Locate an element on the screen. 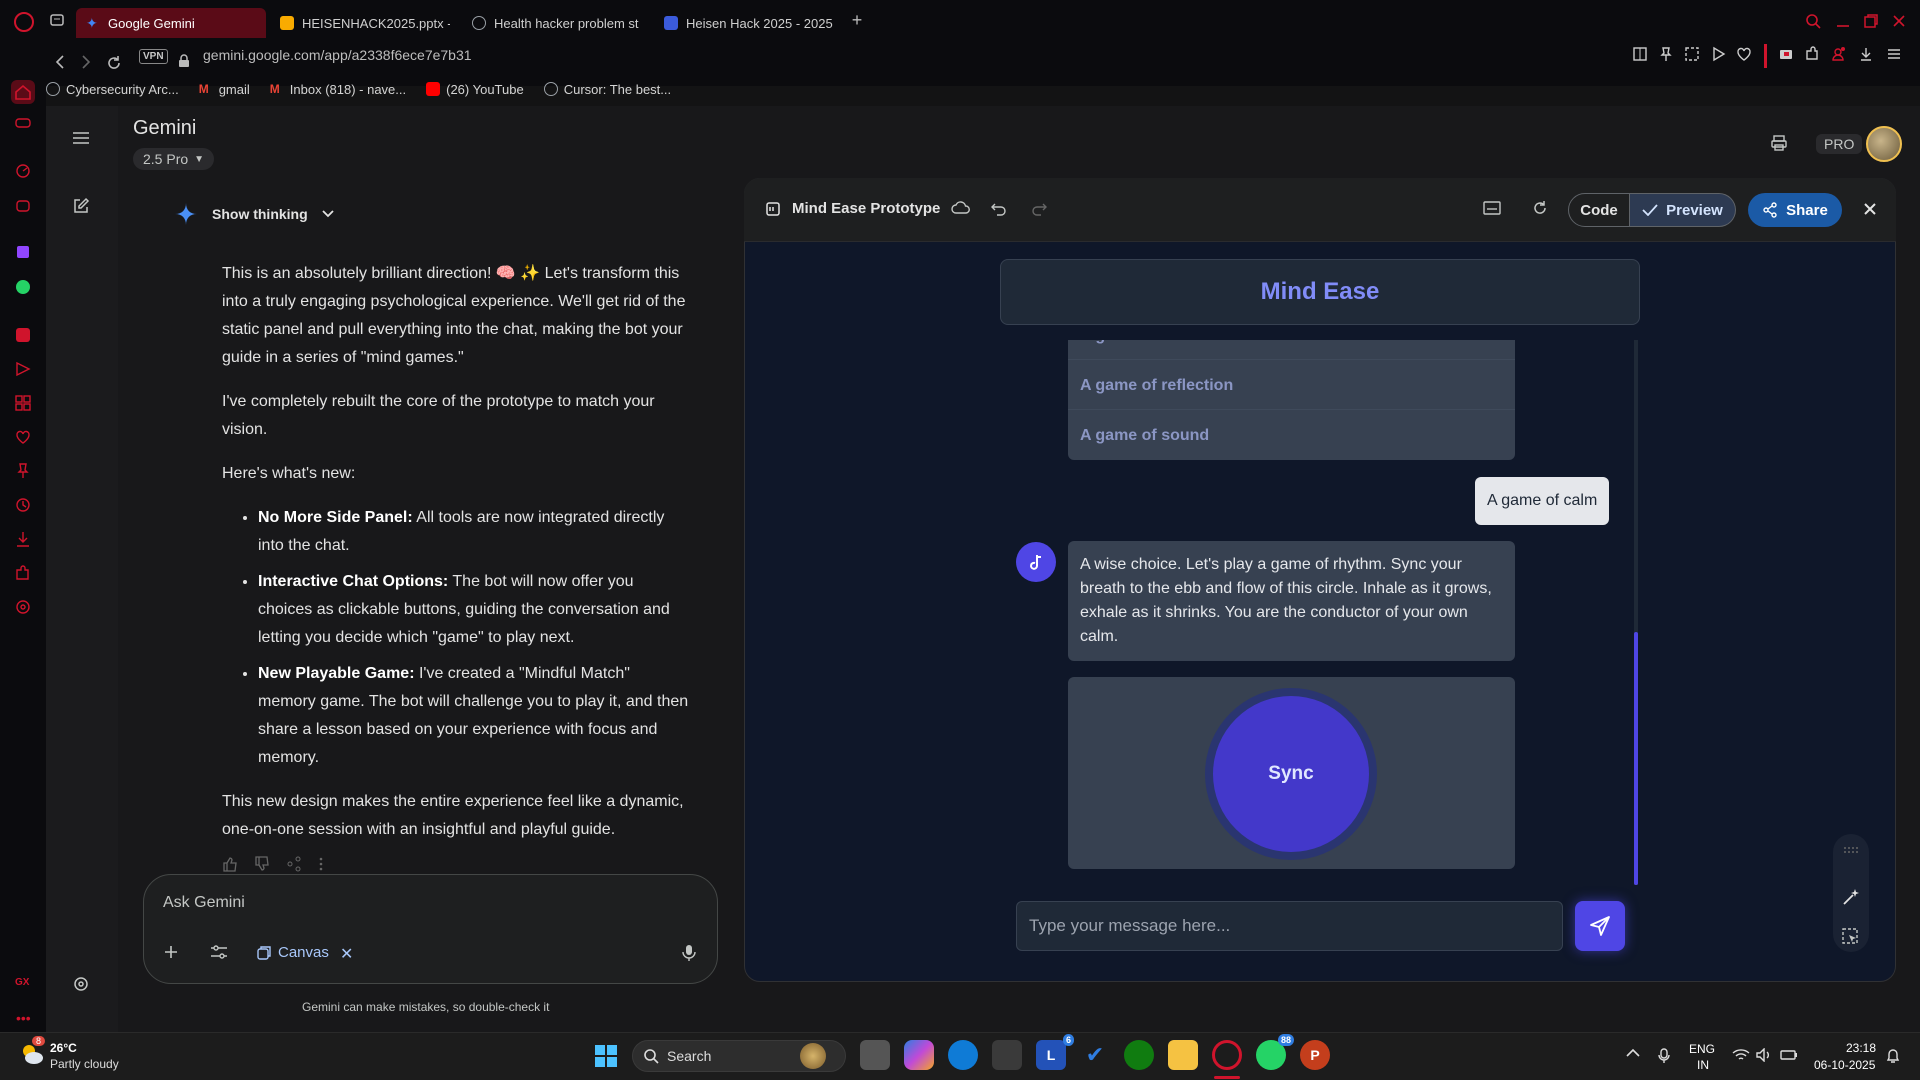 The width and height of the screenshot is (1920, 1080). sidebar-downloads-icon is located at coordinates (23, 539).